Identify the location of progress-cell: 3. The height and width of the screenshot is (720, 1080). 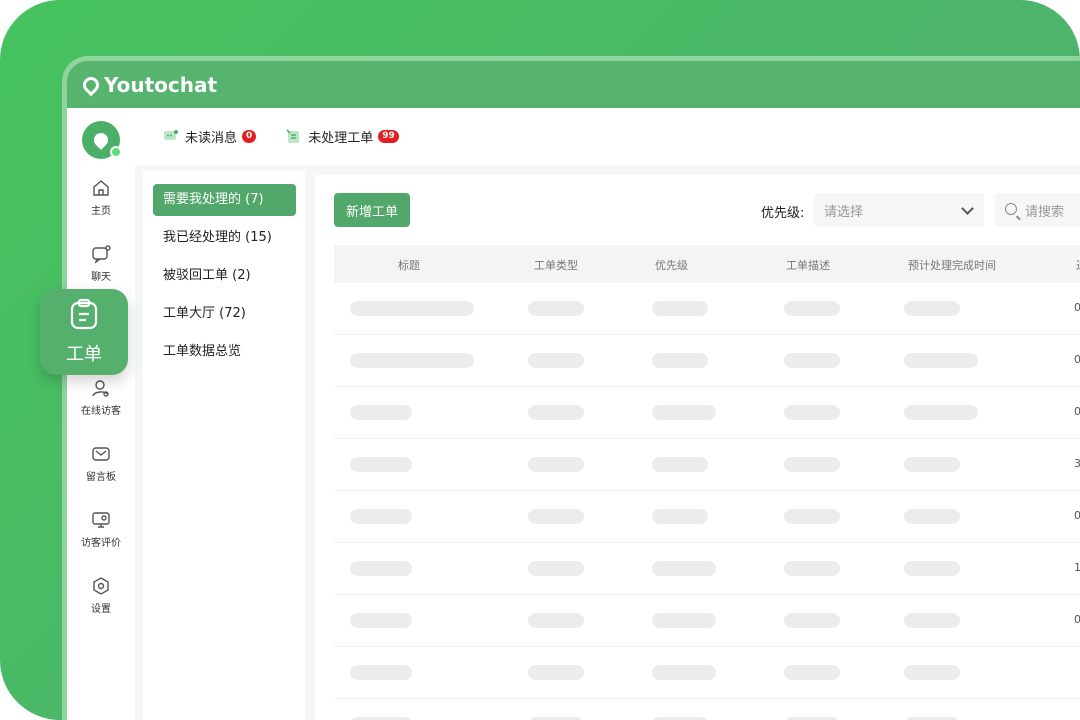
(1077, 463).